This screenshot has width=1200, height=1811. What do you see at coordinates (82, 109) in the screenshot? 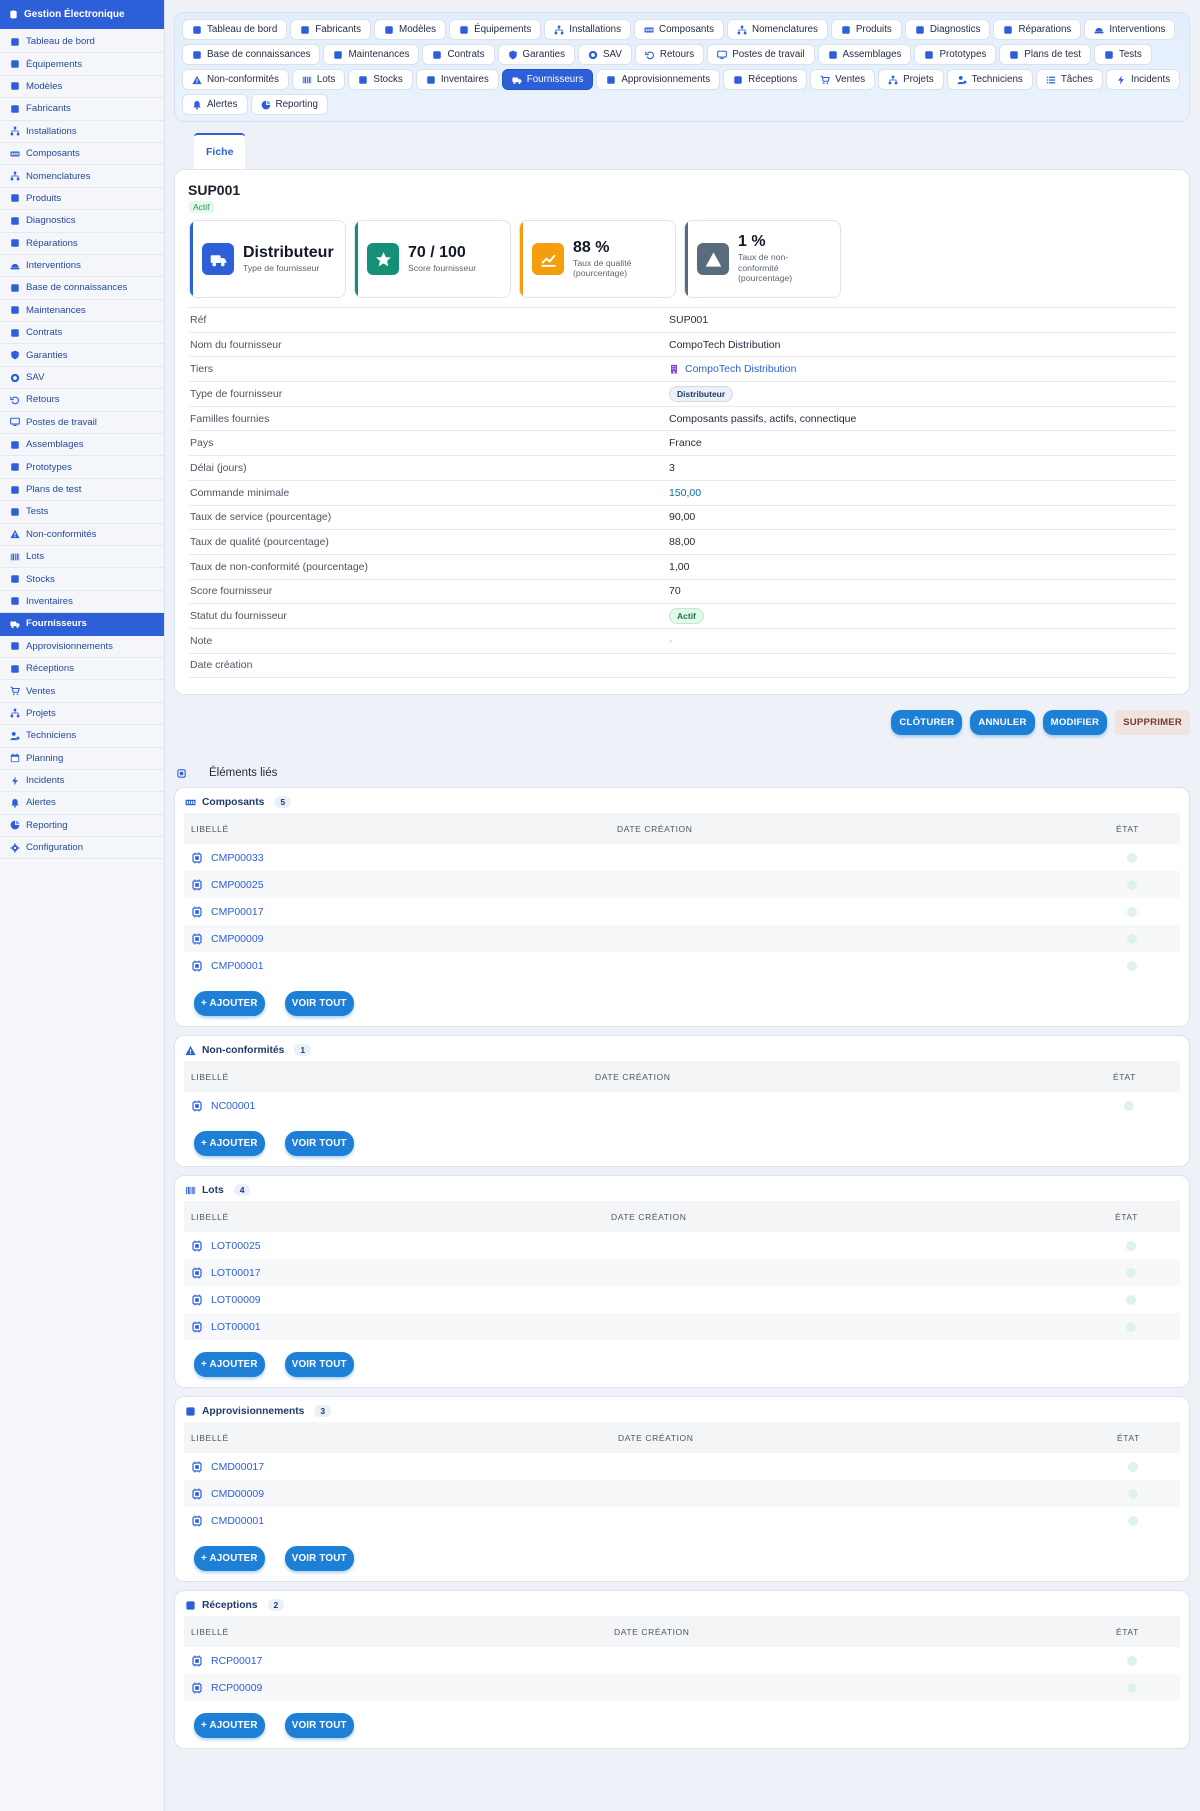
I see `sidebar-item-3: Fabricants` at bounding box center [82, 109].